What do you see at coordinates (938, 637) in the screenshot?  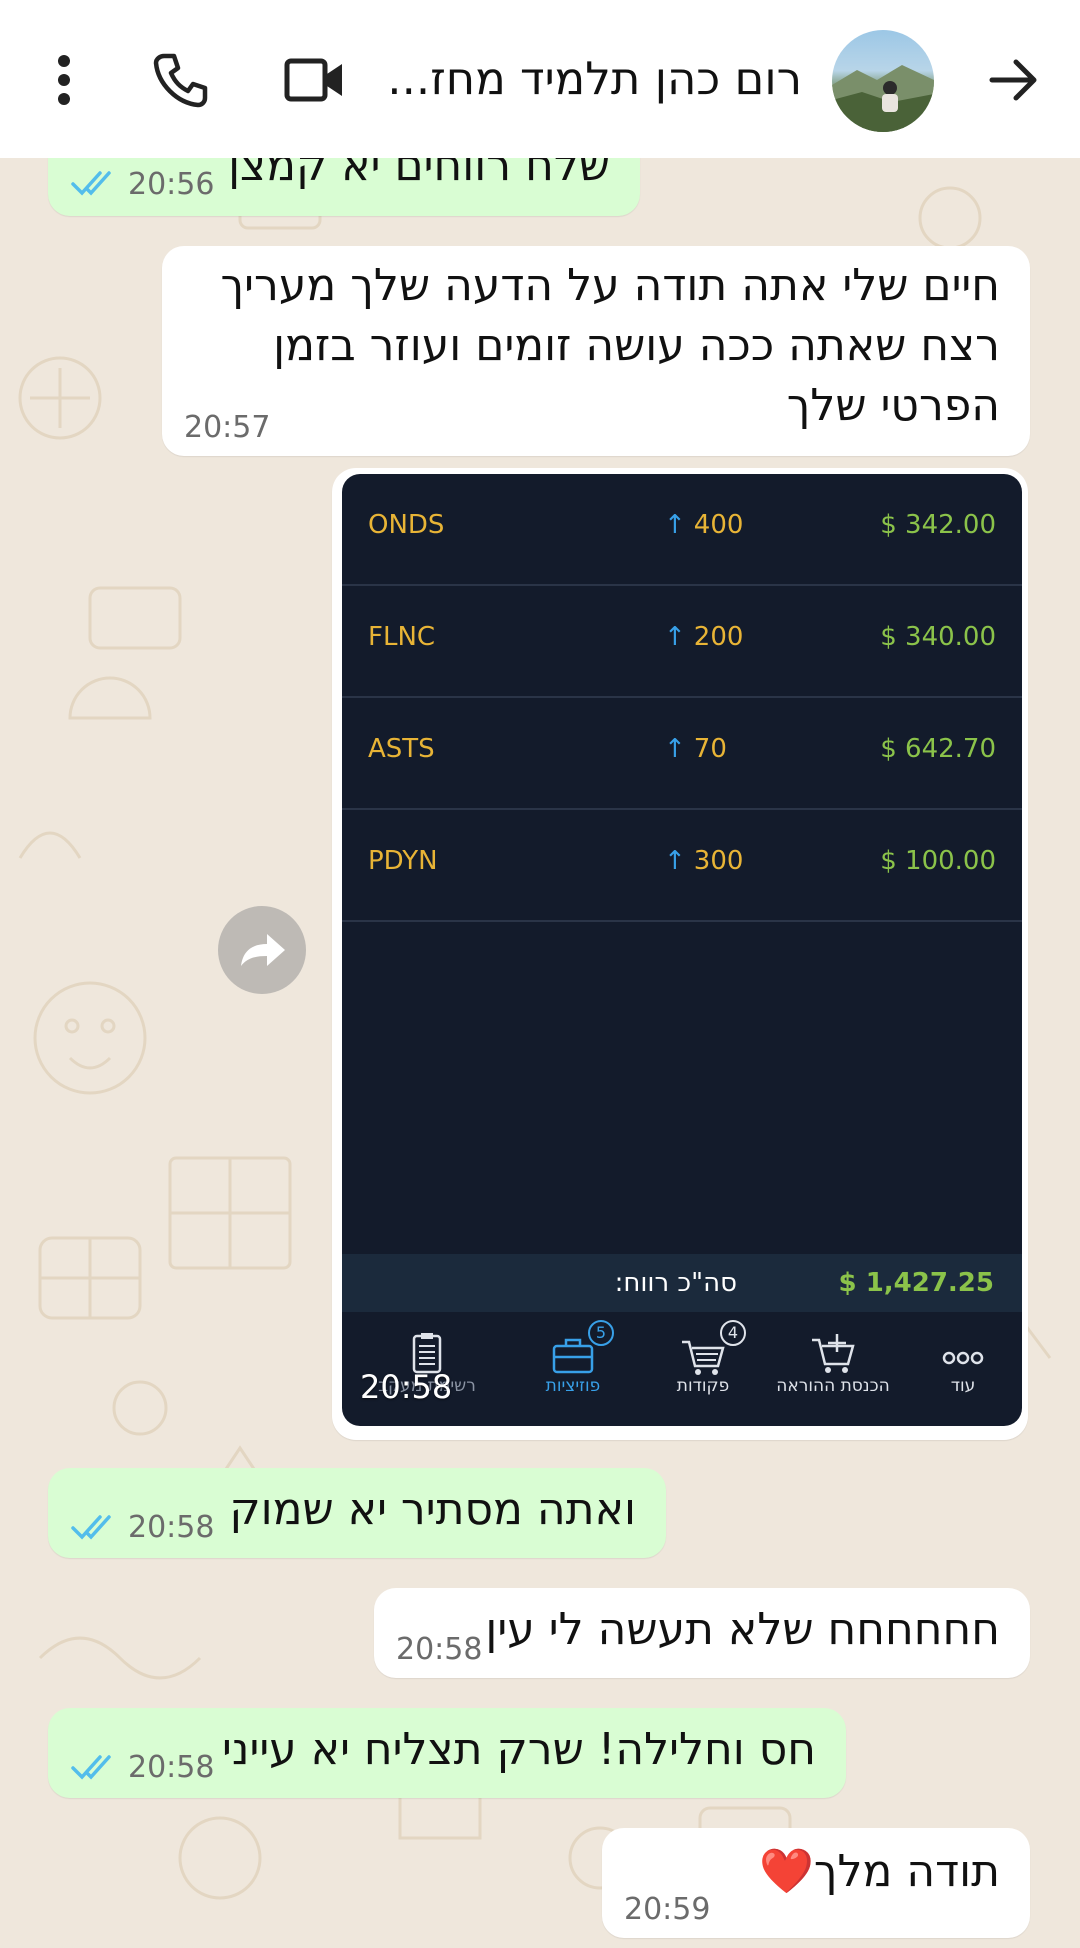 I see `profit: $ 340.00` at bounding box center [938, 637].